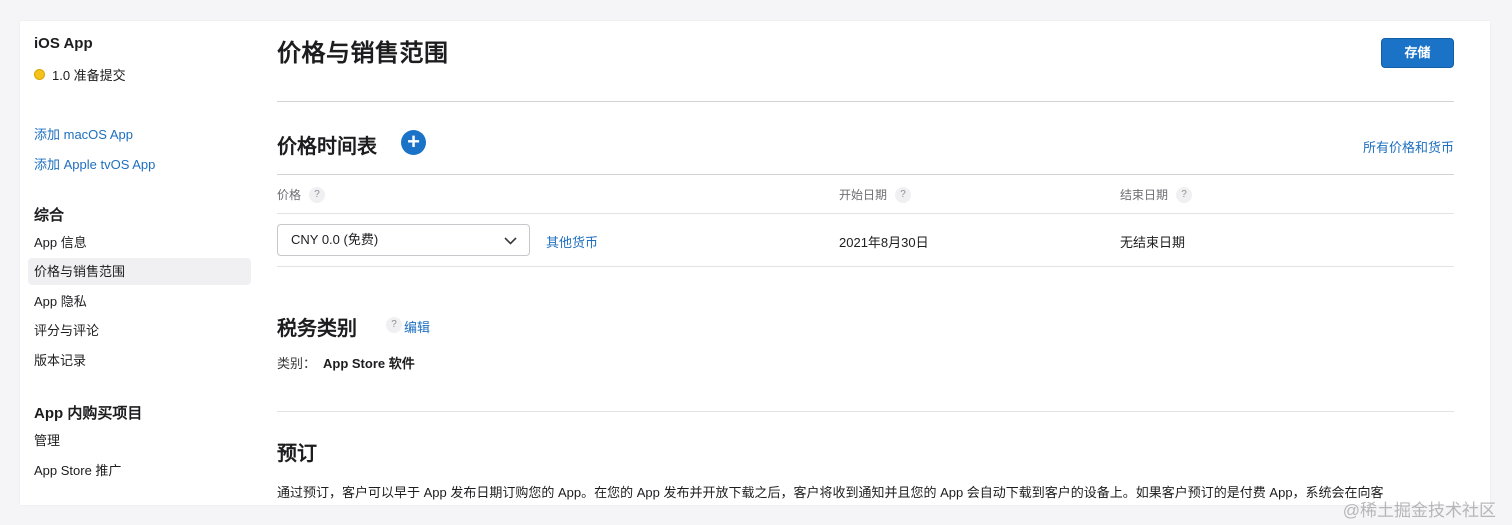 The height and width of the screenshot is (525, 1512). What do you see at coordinates (89, 75) in the screenshot?
I see `version-status-label: 1.0 准备提交` at bounding box center [89, 75].